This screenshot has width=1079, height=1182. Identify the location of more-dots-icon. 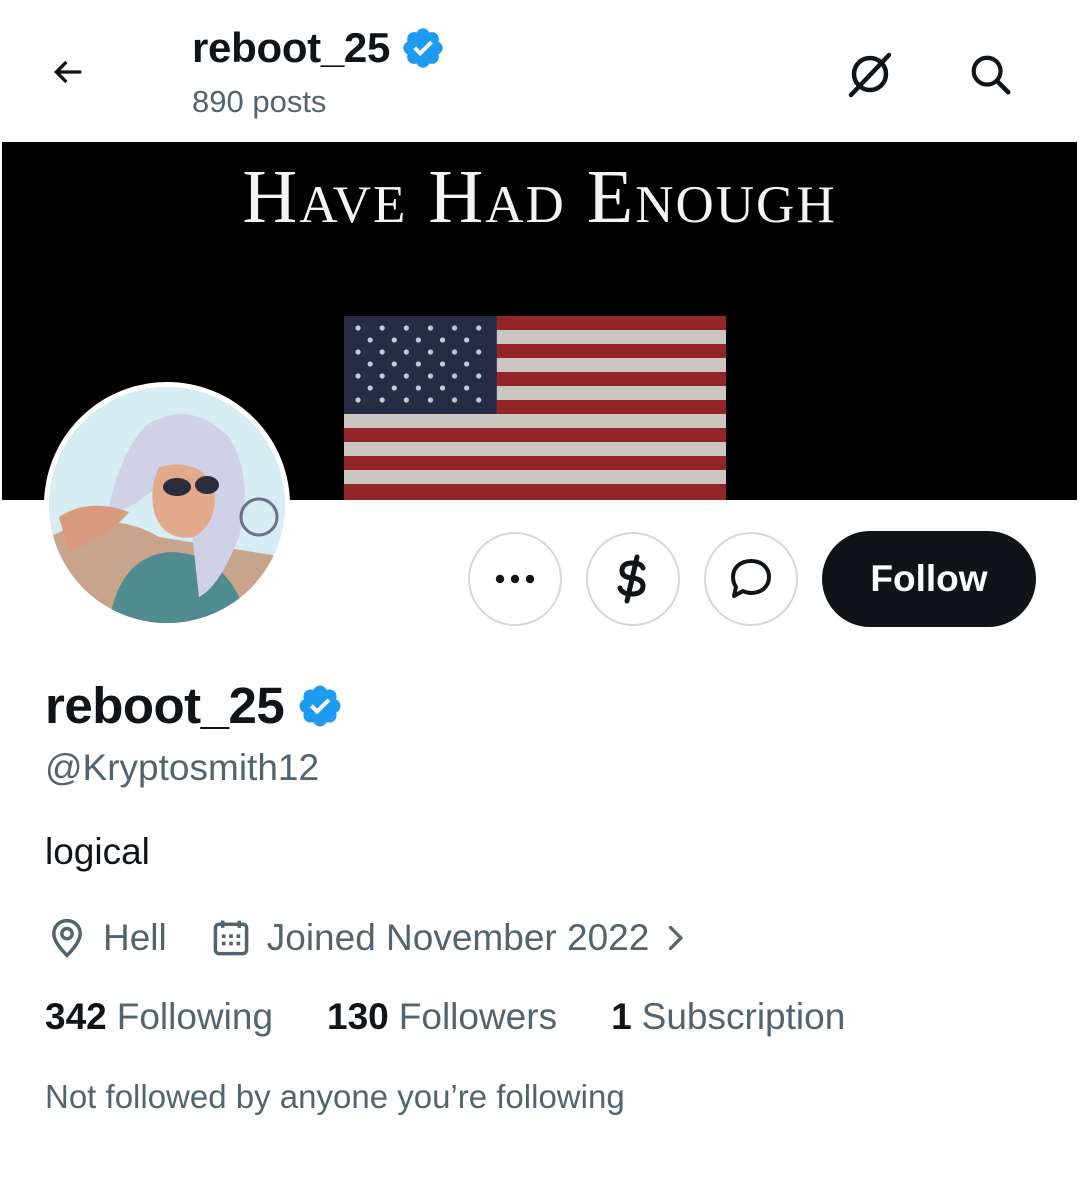
(515, 579).